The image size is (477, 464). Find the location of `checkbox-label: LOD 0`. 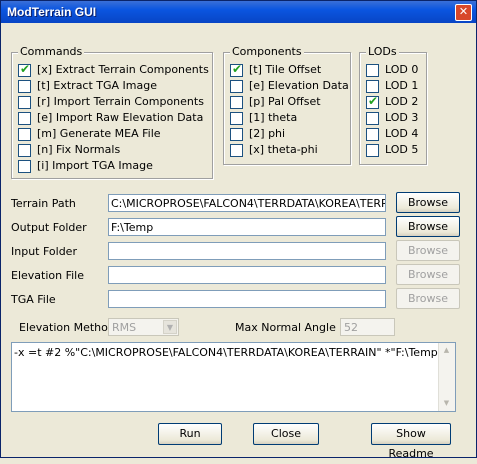

checkbox-label: LOD 0 is located at coordinates (402, 69).